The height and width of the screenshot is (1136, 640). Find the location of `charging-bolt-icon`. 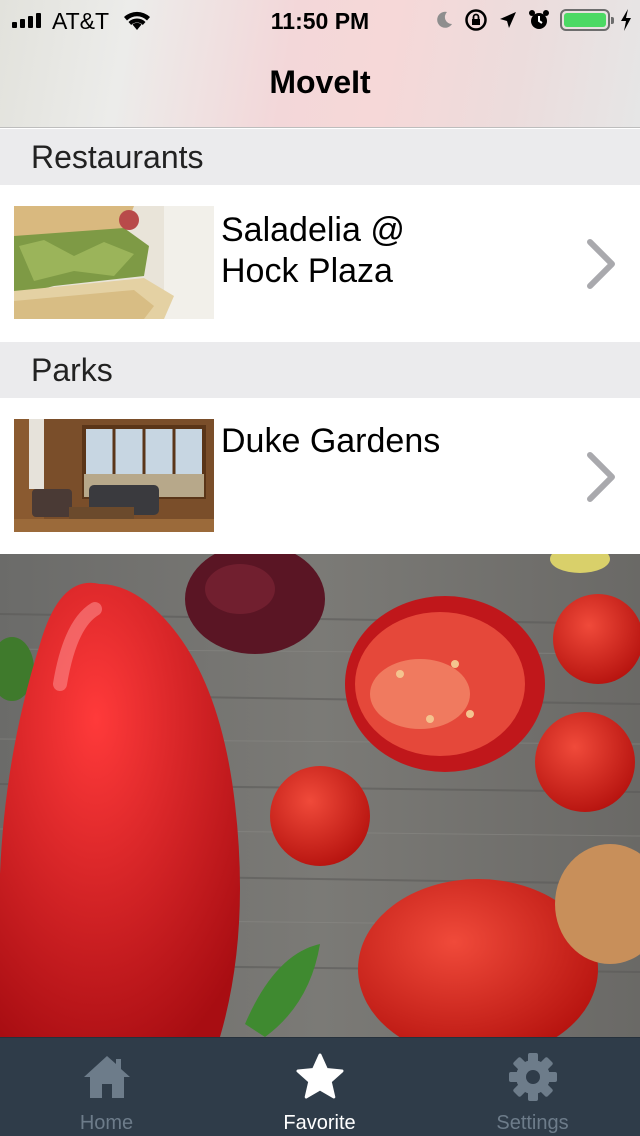

charging-bolt-icon is located at coordinates (626, 20).